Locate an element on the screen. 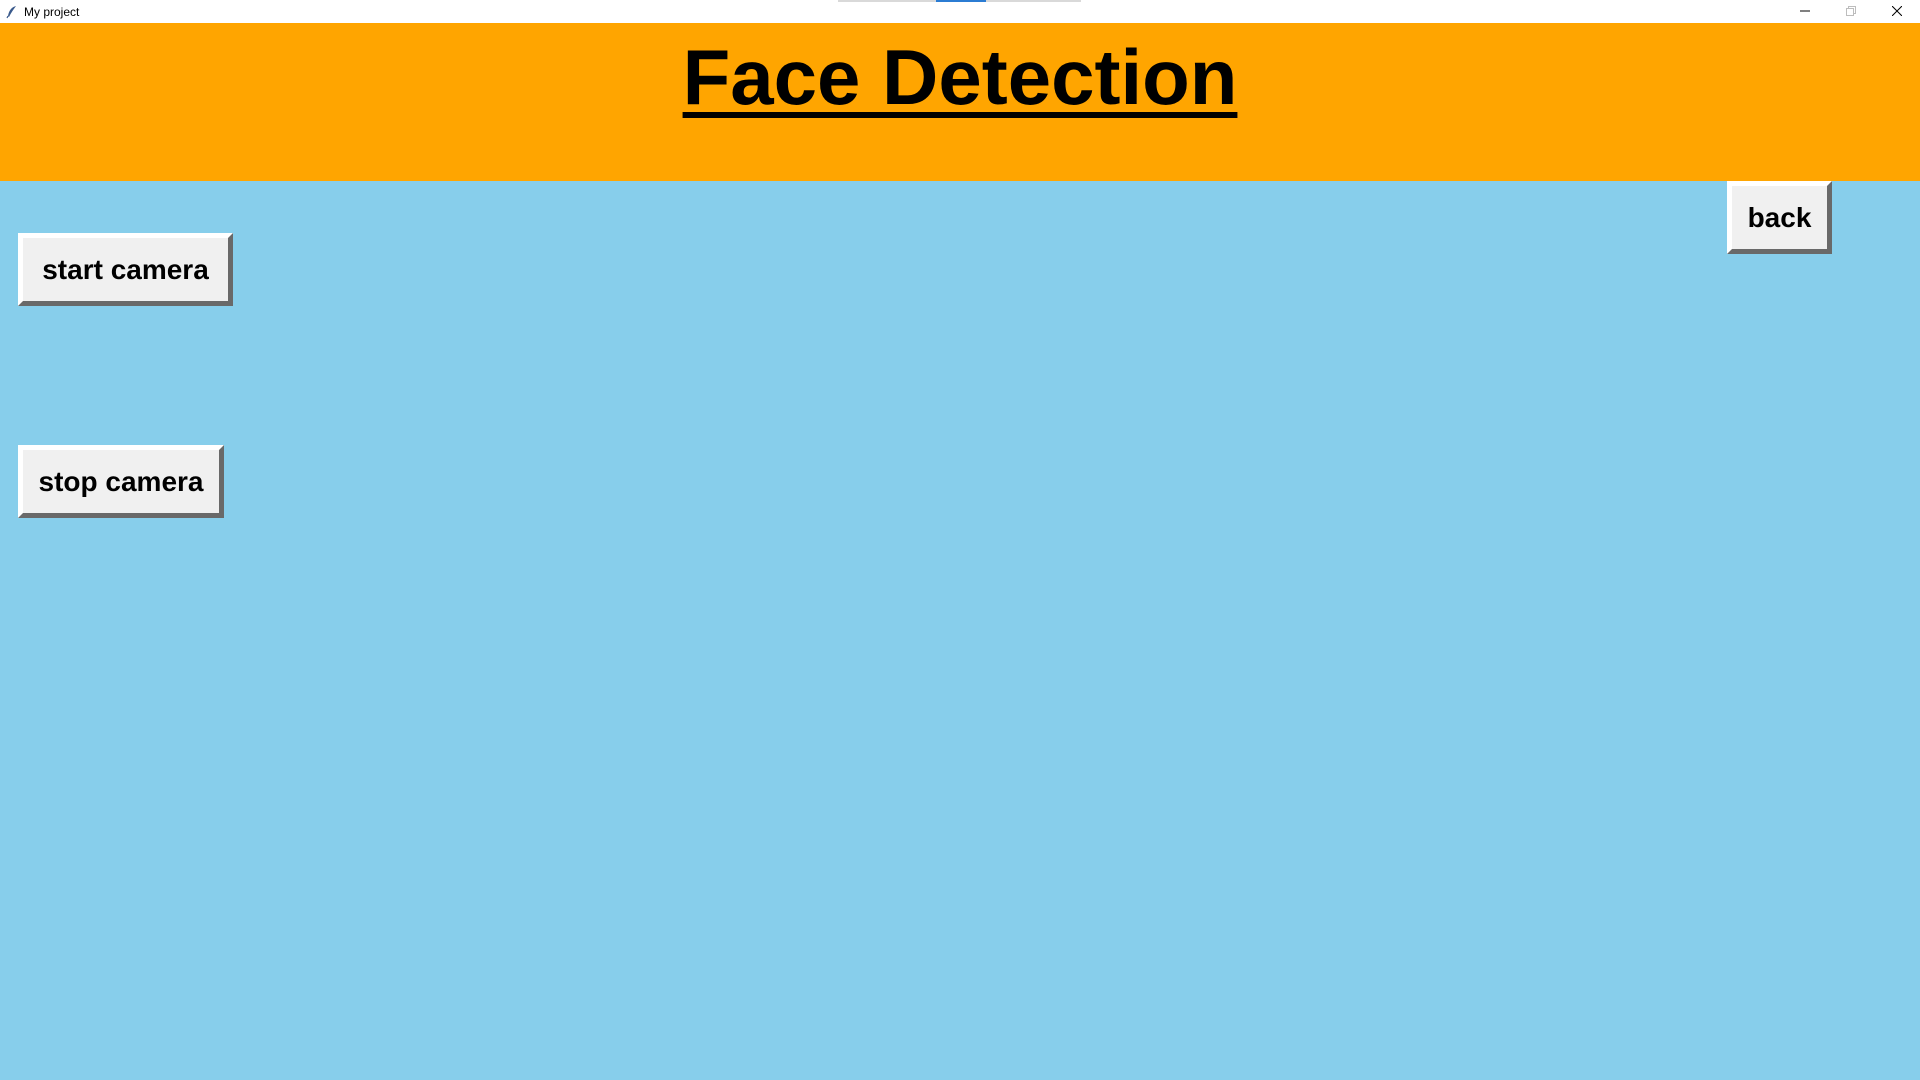 The height and width of the screenshot is (1080, 1920). title-bar: My project is located at coordinates (960, 11).